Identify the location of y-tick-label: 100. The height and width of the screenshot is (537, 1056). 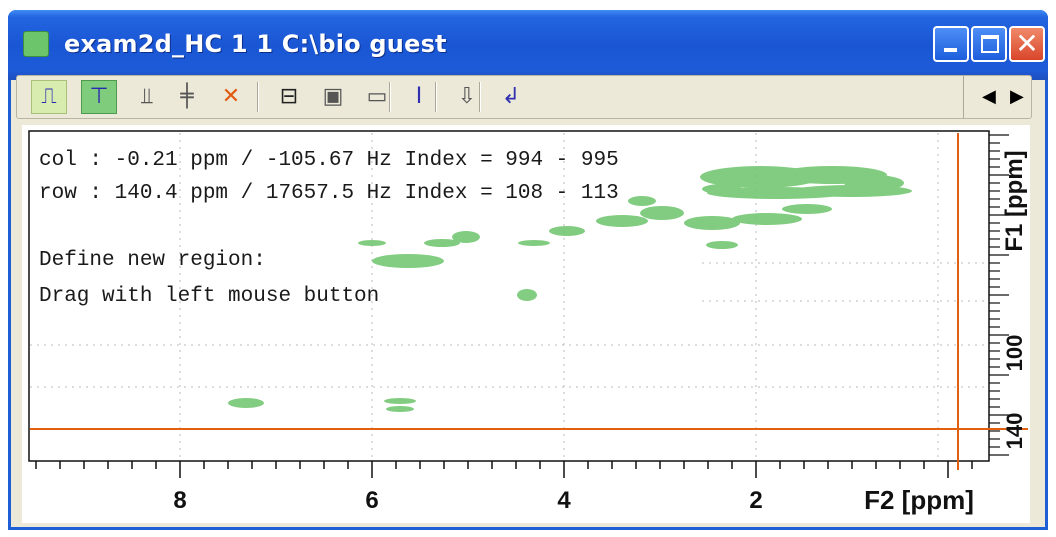
(1014, 353).